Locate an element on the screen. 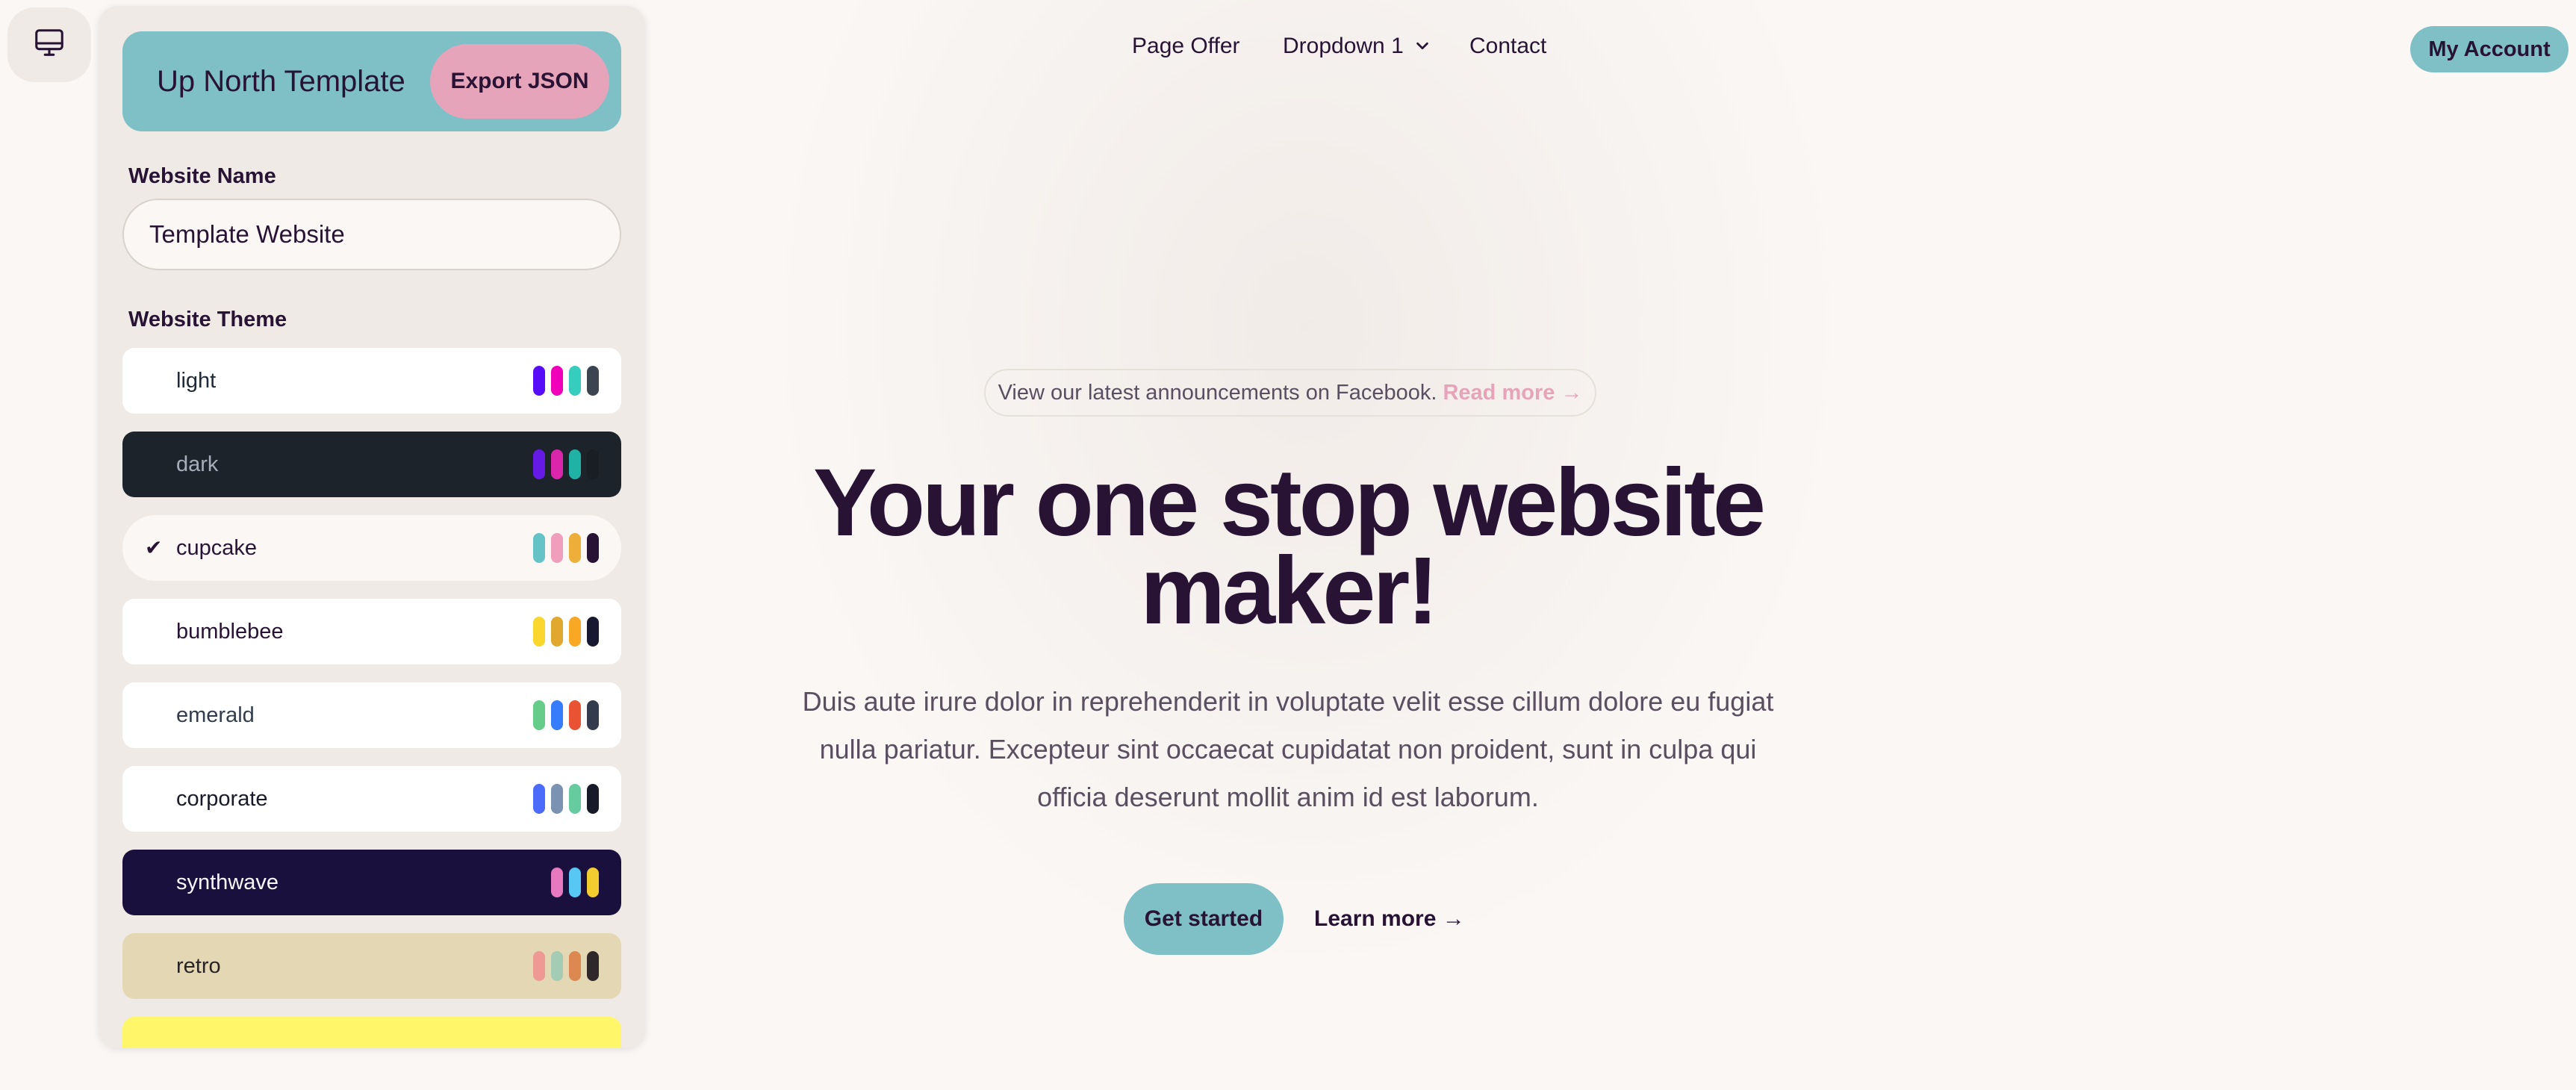 The height and width of the screenshot is (1090, 2576). read-more-link: Read more → is located at coordinates (1512, 393).